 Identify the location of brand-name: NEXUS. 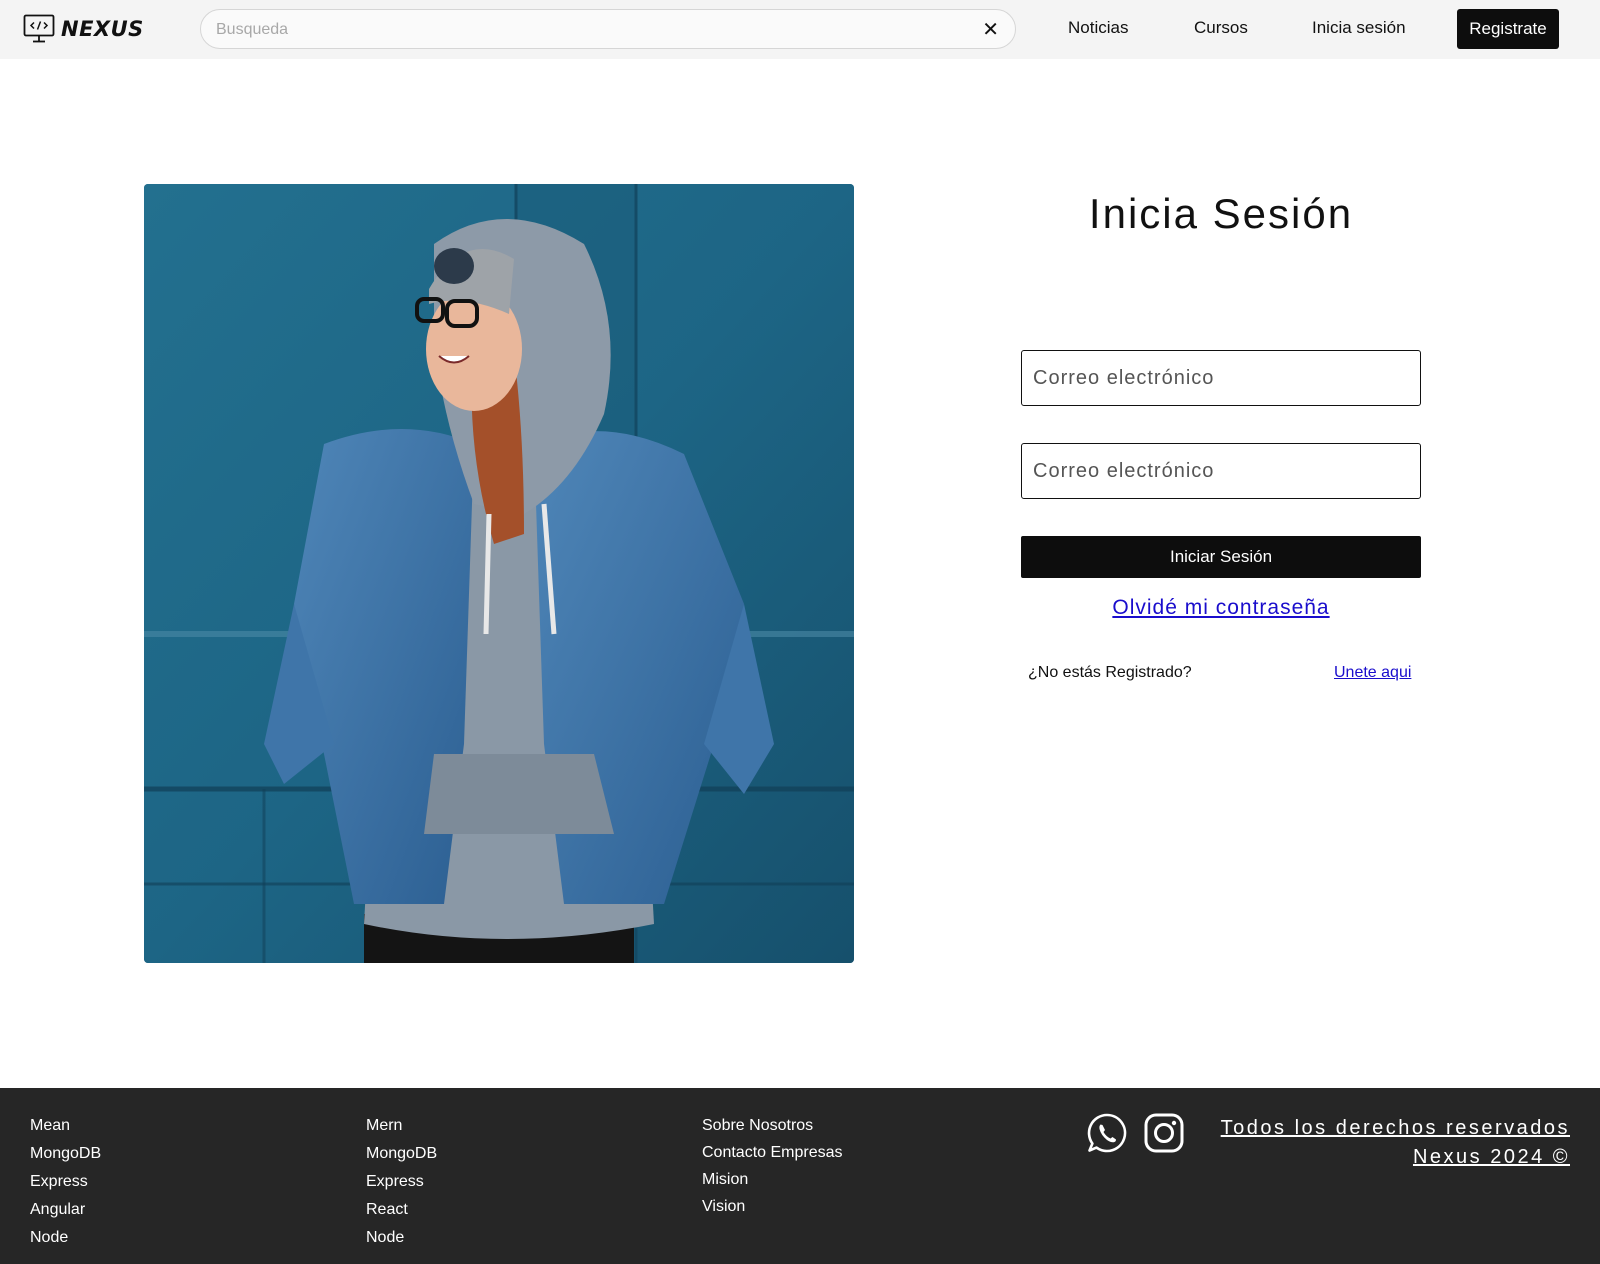
(102, 29).